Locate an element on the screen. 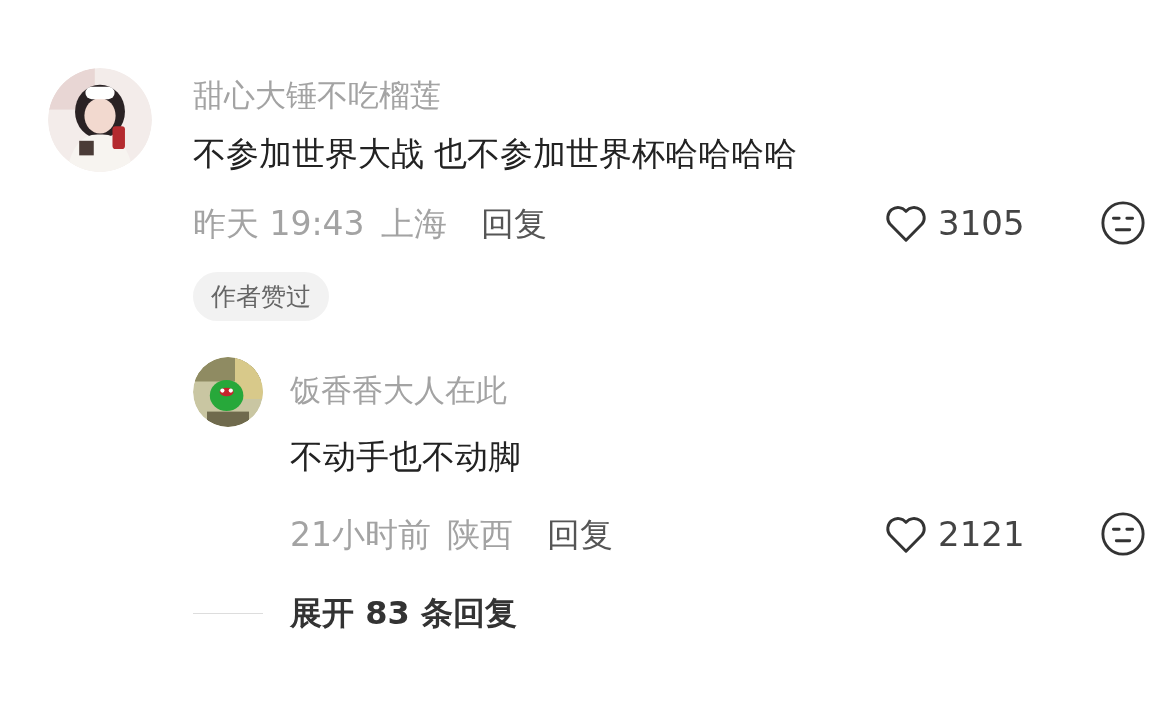 The width and height of the screenshot is (1170, 712). comment-location: 上海 is located at coordinates (413, 223).